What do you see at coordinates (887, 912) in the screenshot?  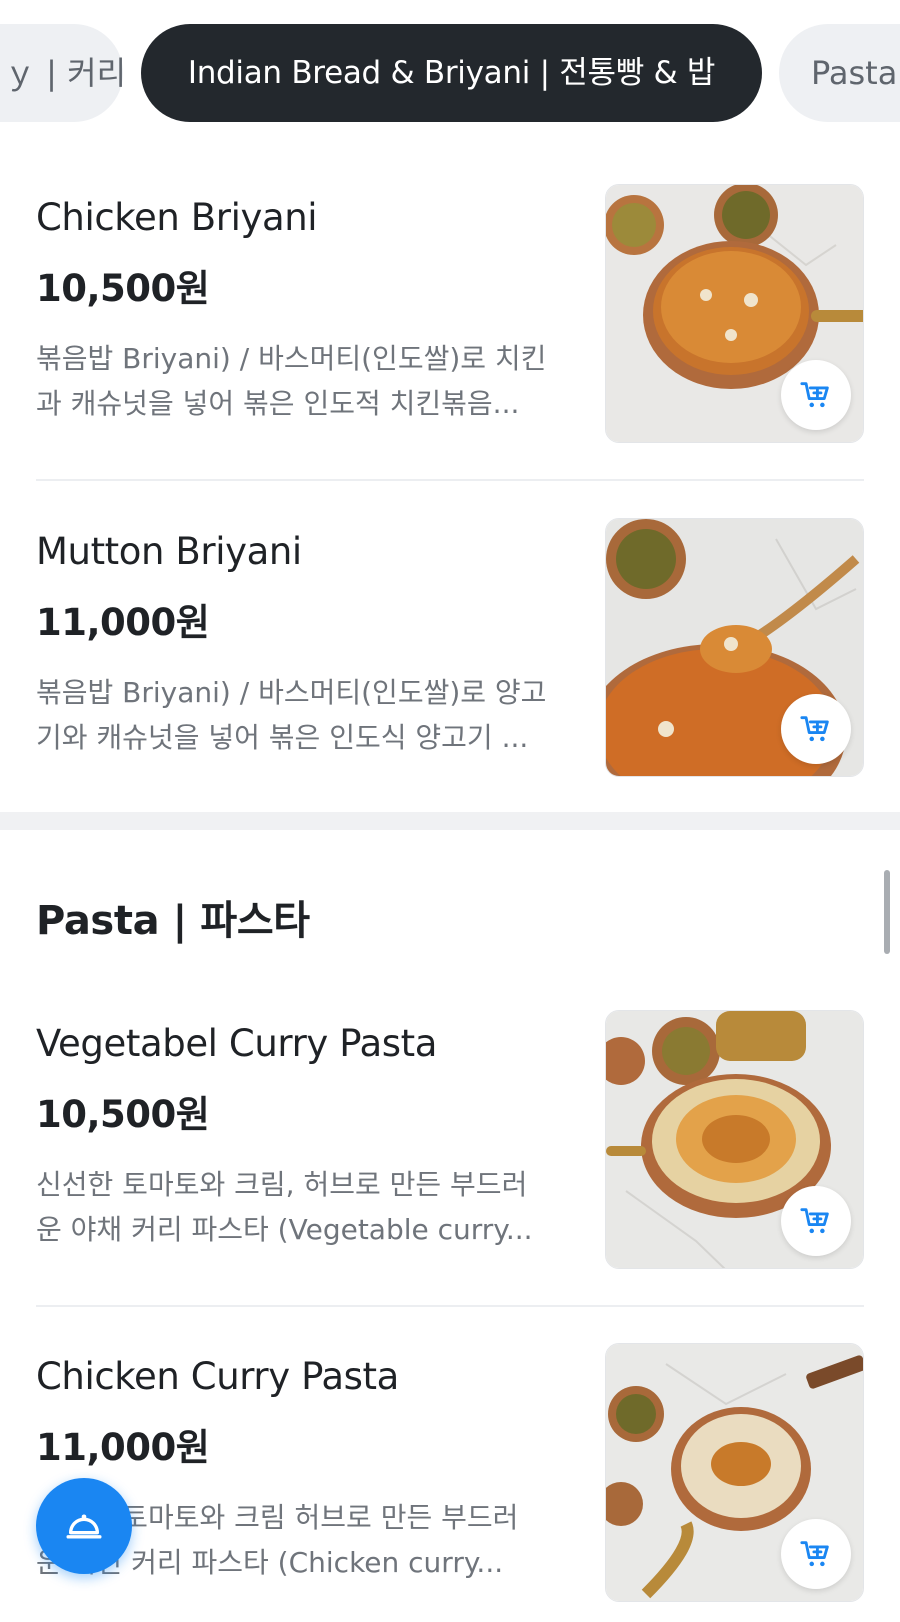 I see `scrollbar-thumb` at bounding box center [887, 912].